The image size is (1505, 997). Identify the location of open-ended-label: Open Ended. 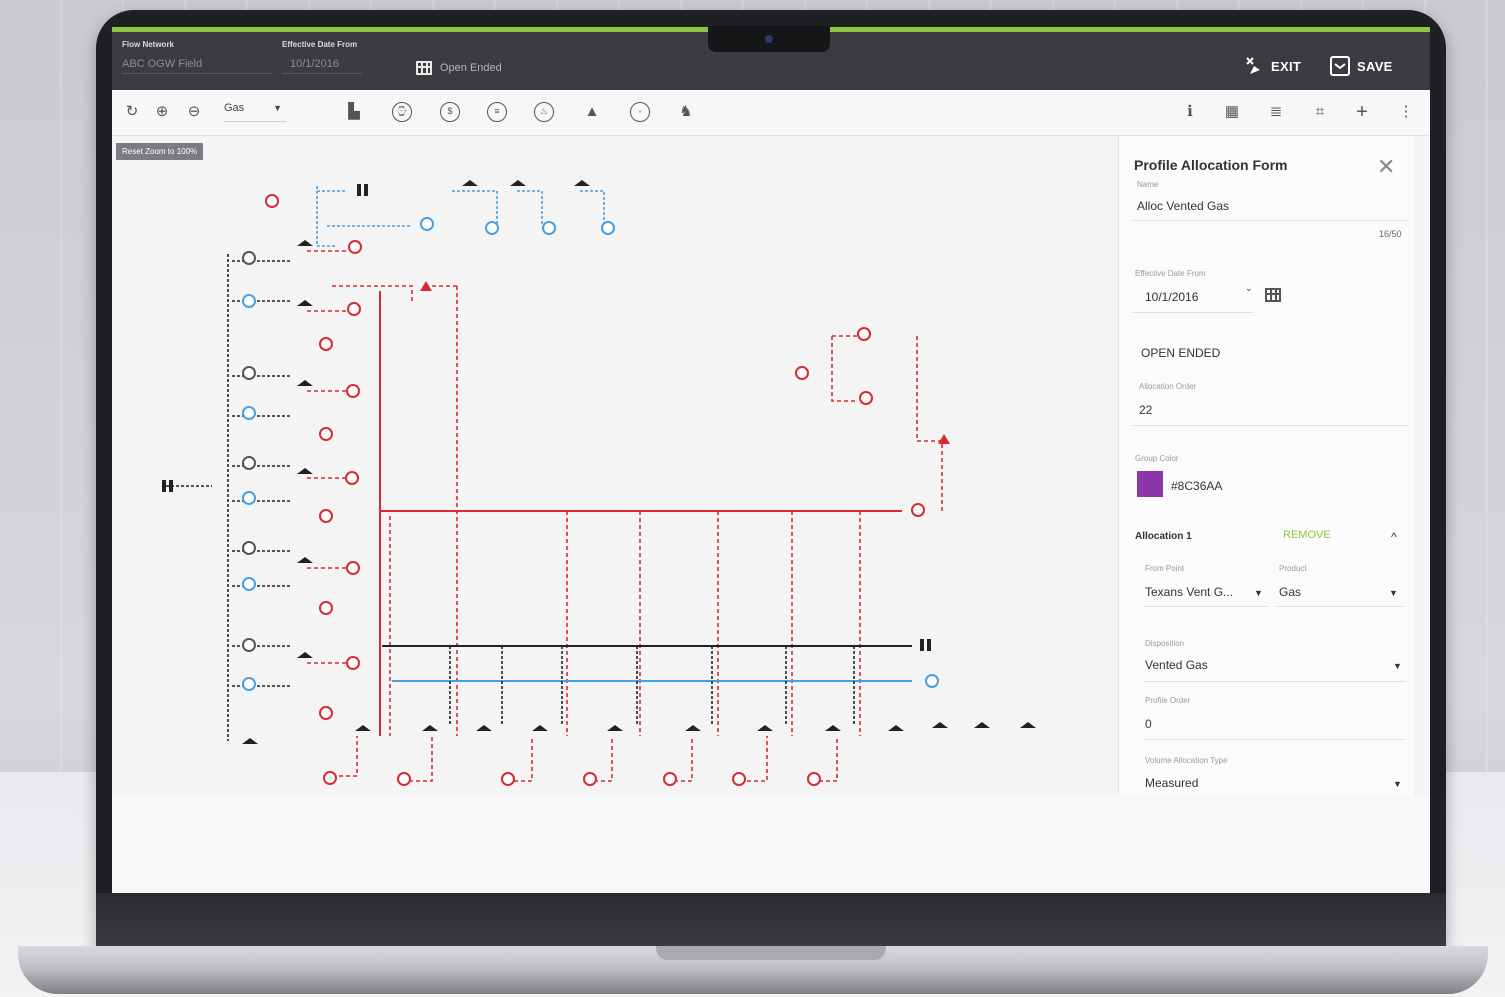
(471, 68).